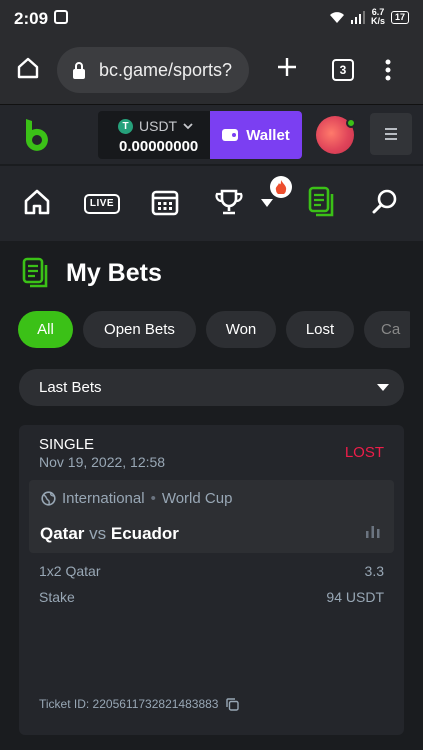 Image resolution: width=423 pixels, height=750 pixels. Describe the element at coordinates (79, 70) in the screenshot. I see `lock-icon` at that location.